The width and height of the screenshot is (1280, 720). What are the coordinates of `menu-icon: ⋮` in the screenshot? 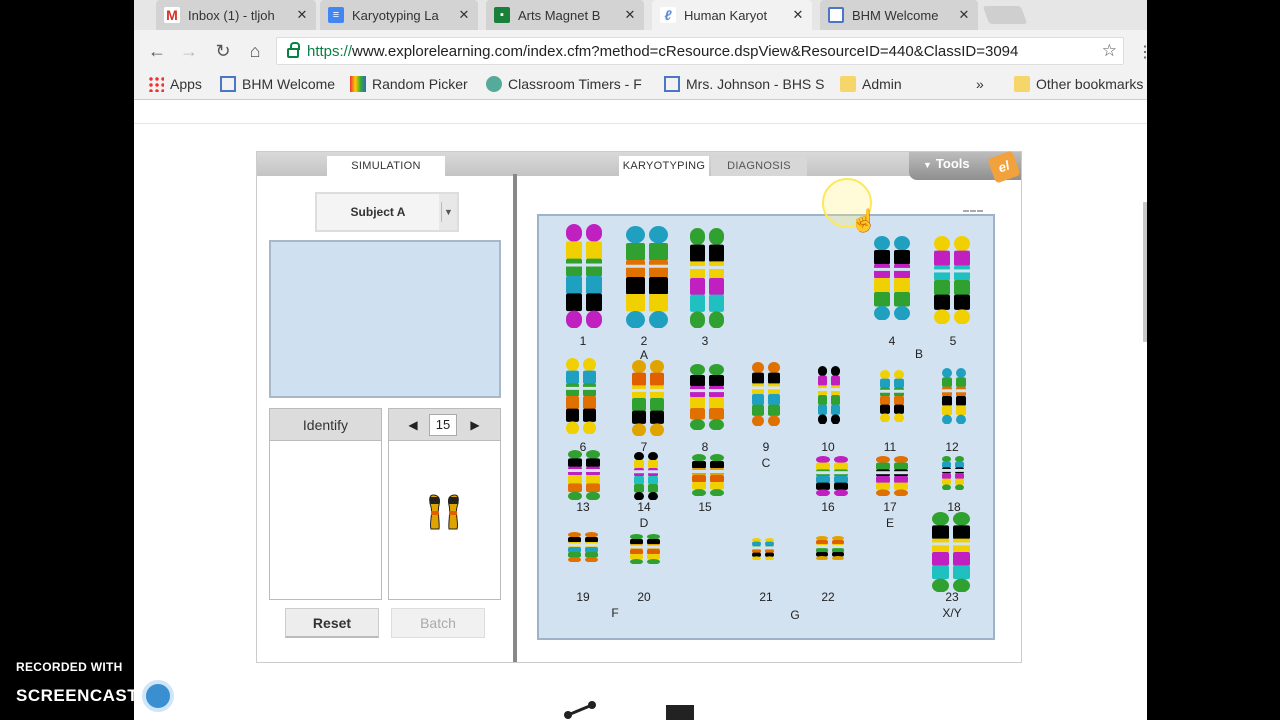 It's located at (1142, 52).